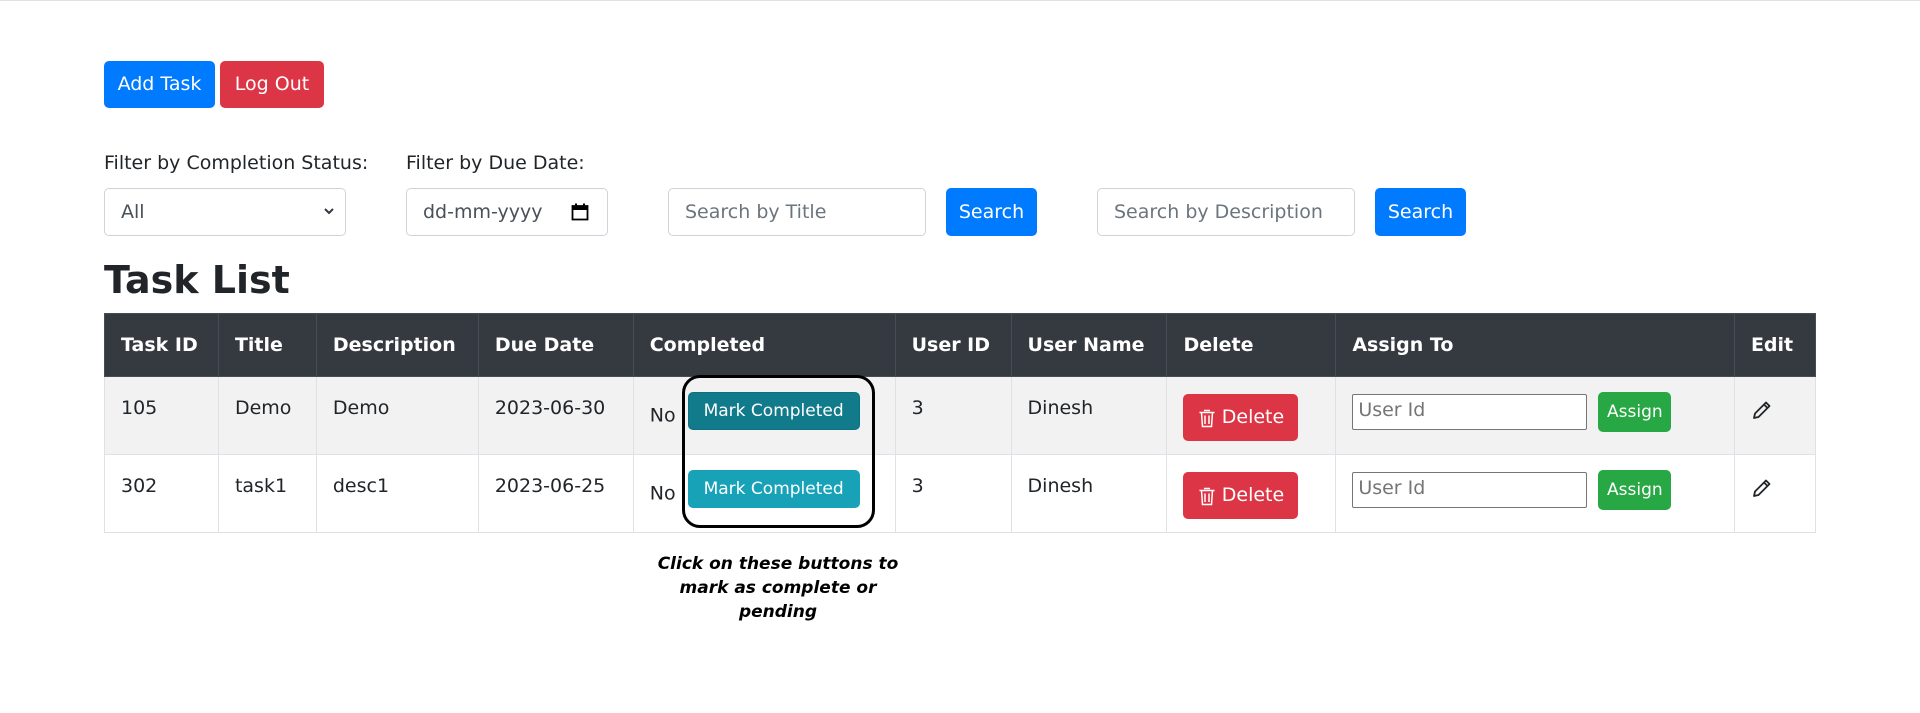 The image size is (1920, 713). I want to click on description-search-button: Search, so click(1420, 212).